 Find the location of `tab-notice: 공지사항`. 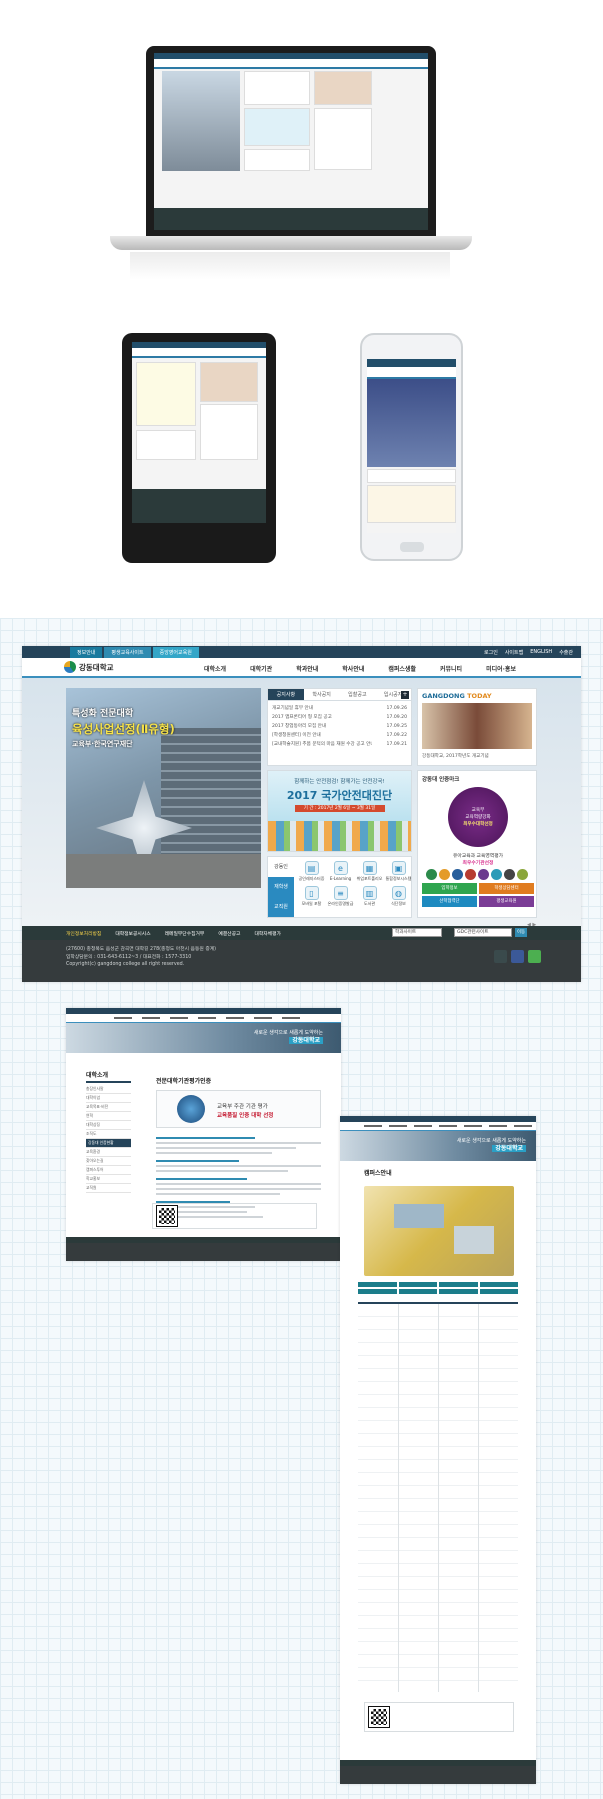

tab-notice: 공지사항 is located at coordinates (286, 694).